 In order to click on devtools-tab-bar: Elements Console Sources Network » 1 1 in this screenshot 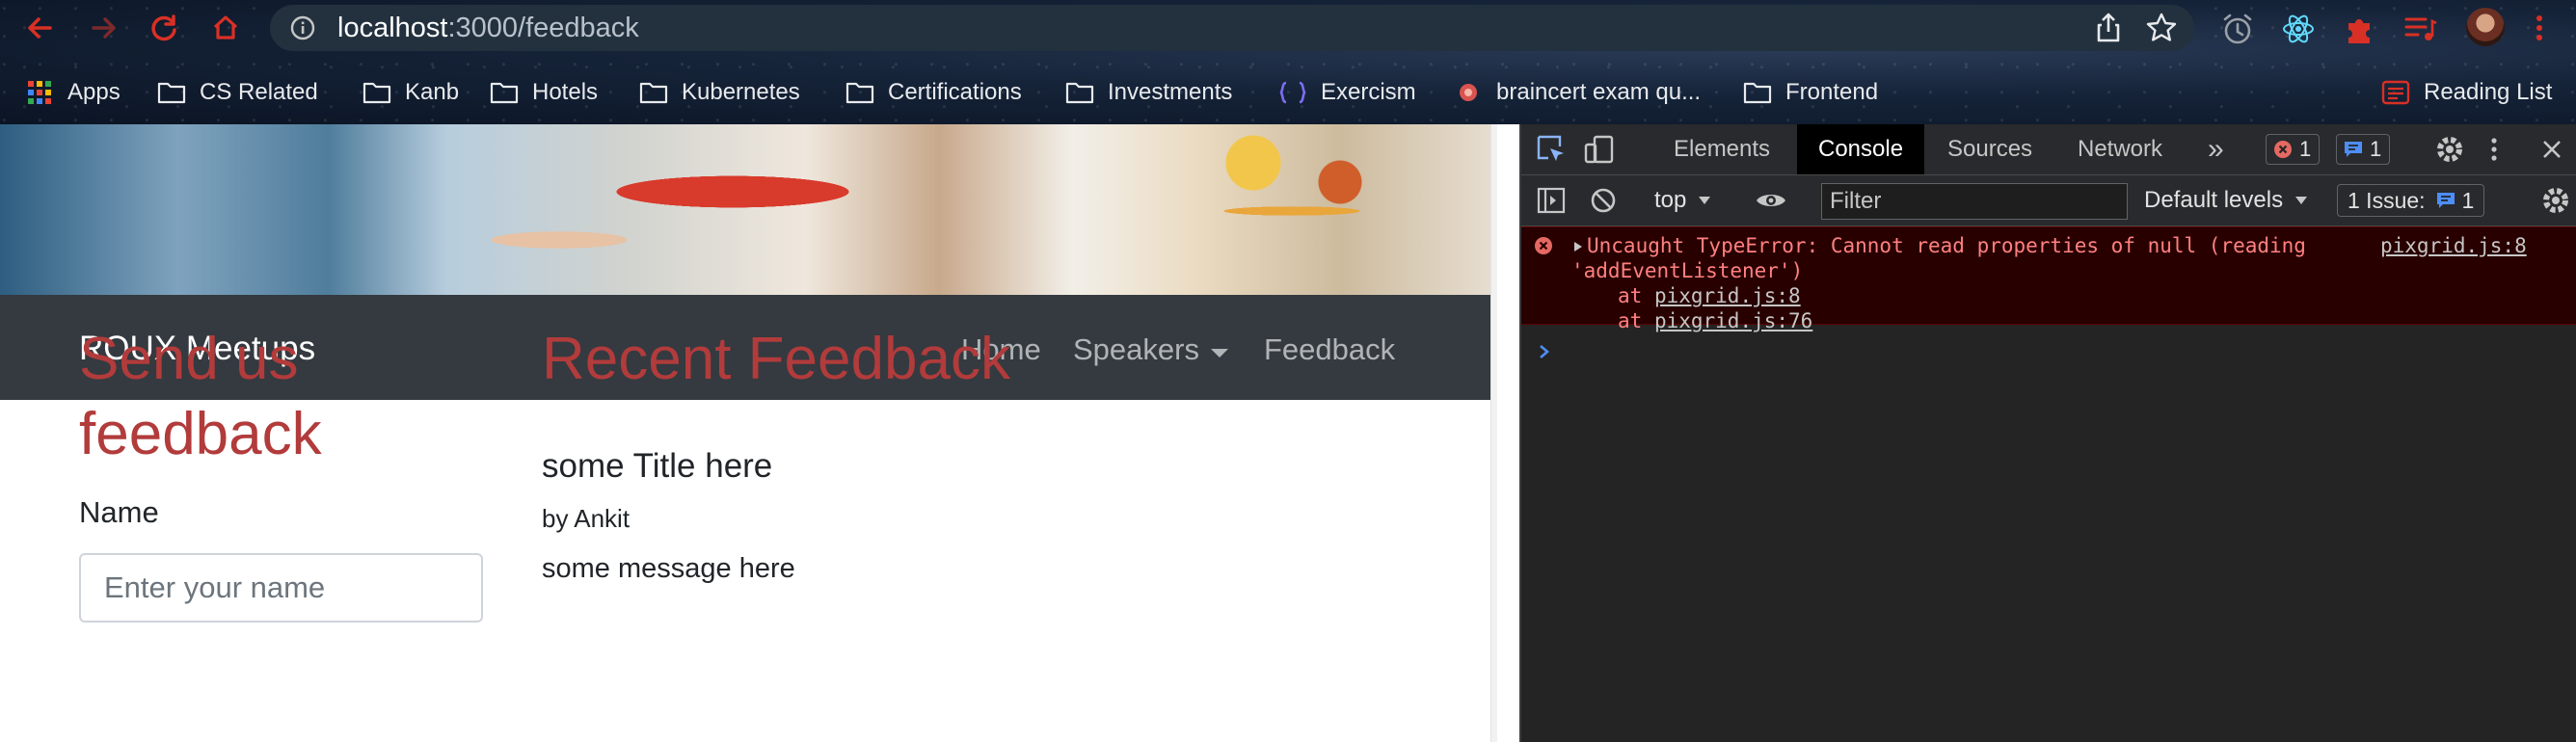, I will do `click(2049, 149)`.